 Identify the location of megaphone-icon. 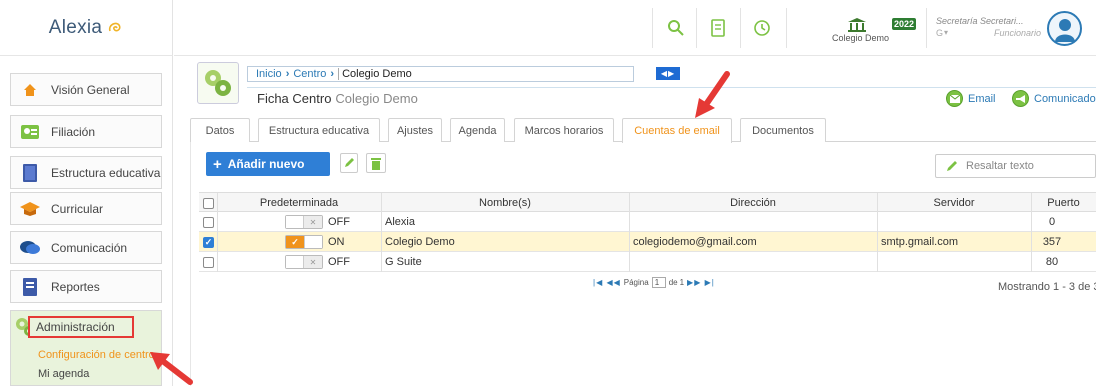
(1020, 98).